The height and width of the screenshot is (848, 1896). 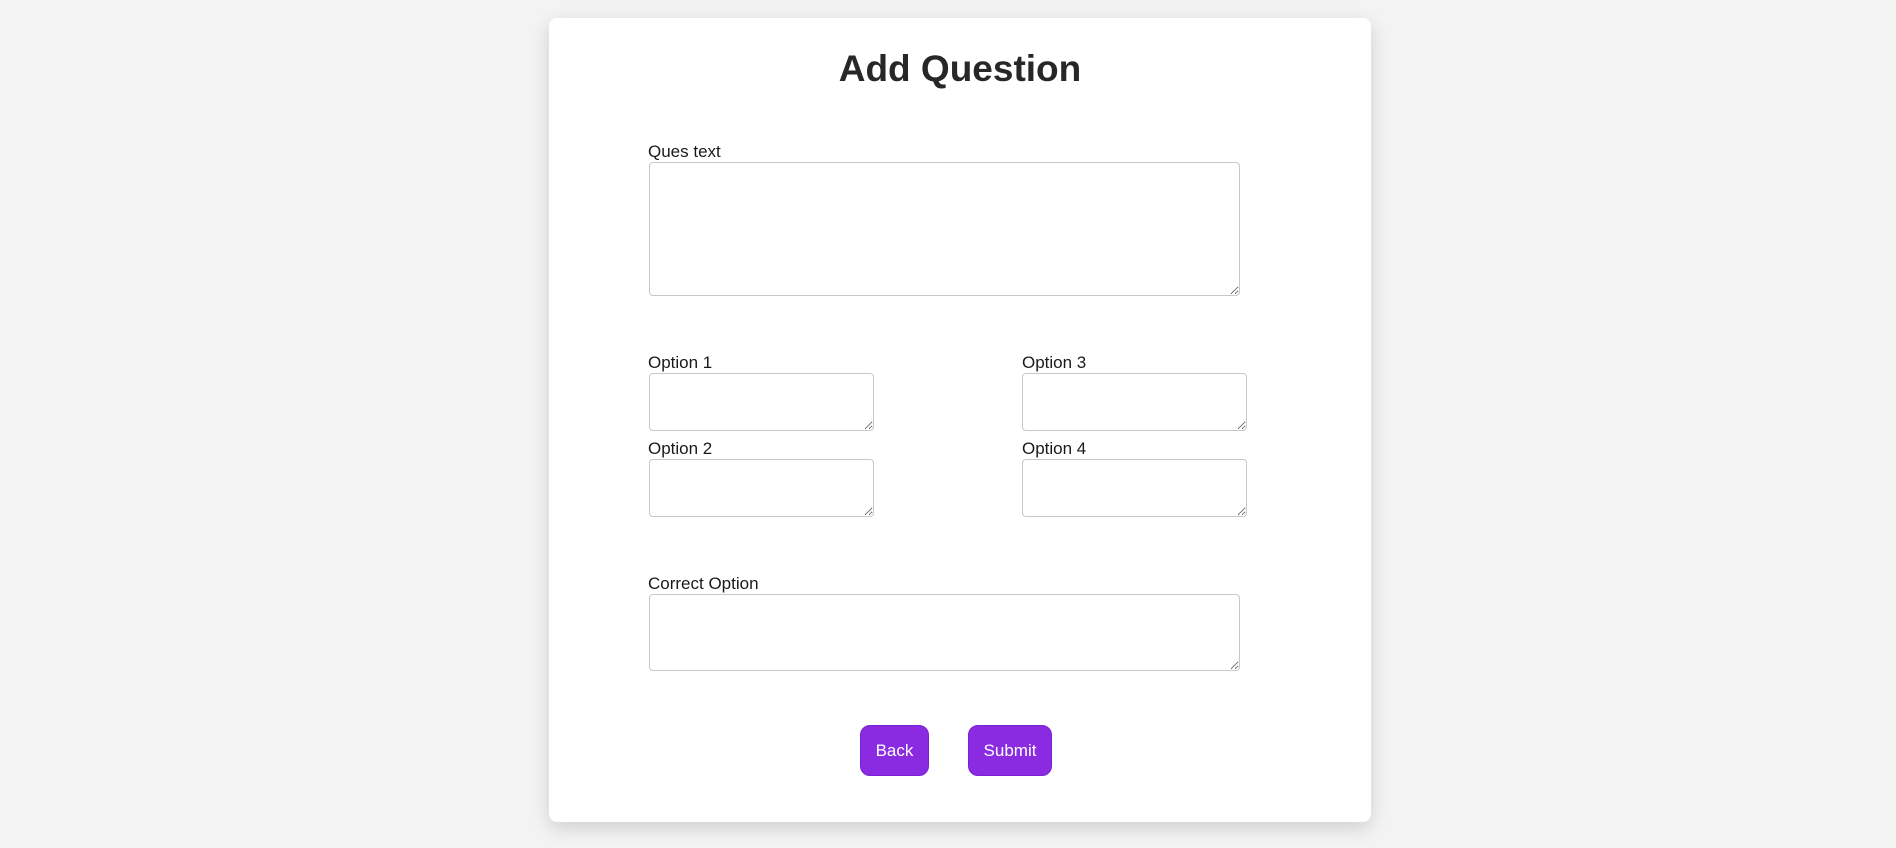 What do you see at coordinates (703, 583) in the screenshot?
I see `correct-option-label: Correct Option` at bounding box center [703, 583].